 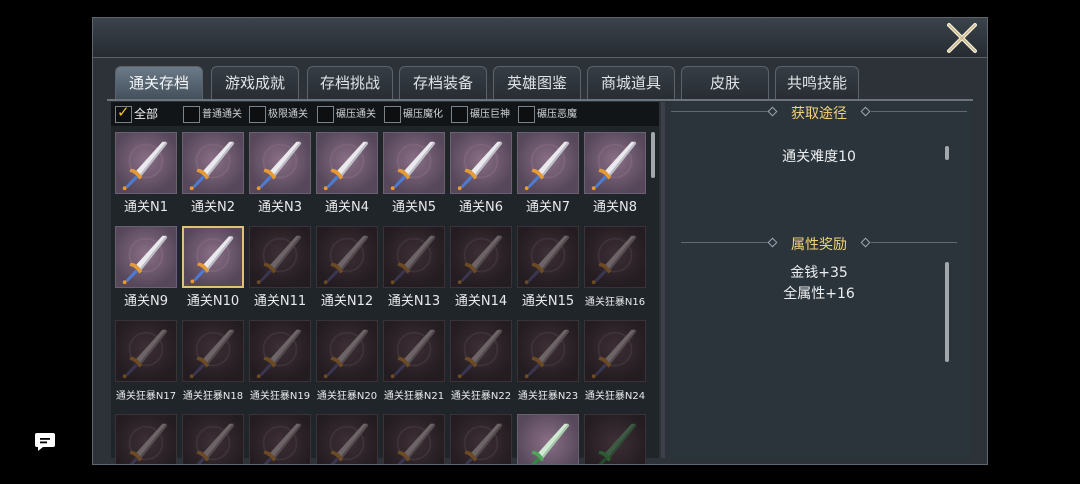 I want to click on item-label: 通关狂暴N22, so click(x=481, y=396).